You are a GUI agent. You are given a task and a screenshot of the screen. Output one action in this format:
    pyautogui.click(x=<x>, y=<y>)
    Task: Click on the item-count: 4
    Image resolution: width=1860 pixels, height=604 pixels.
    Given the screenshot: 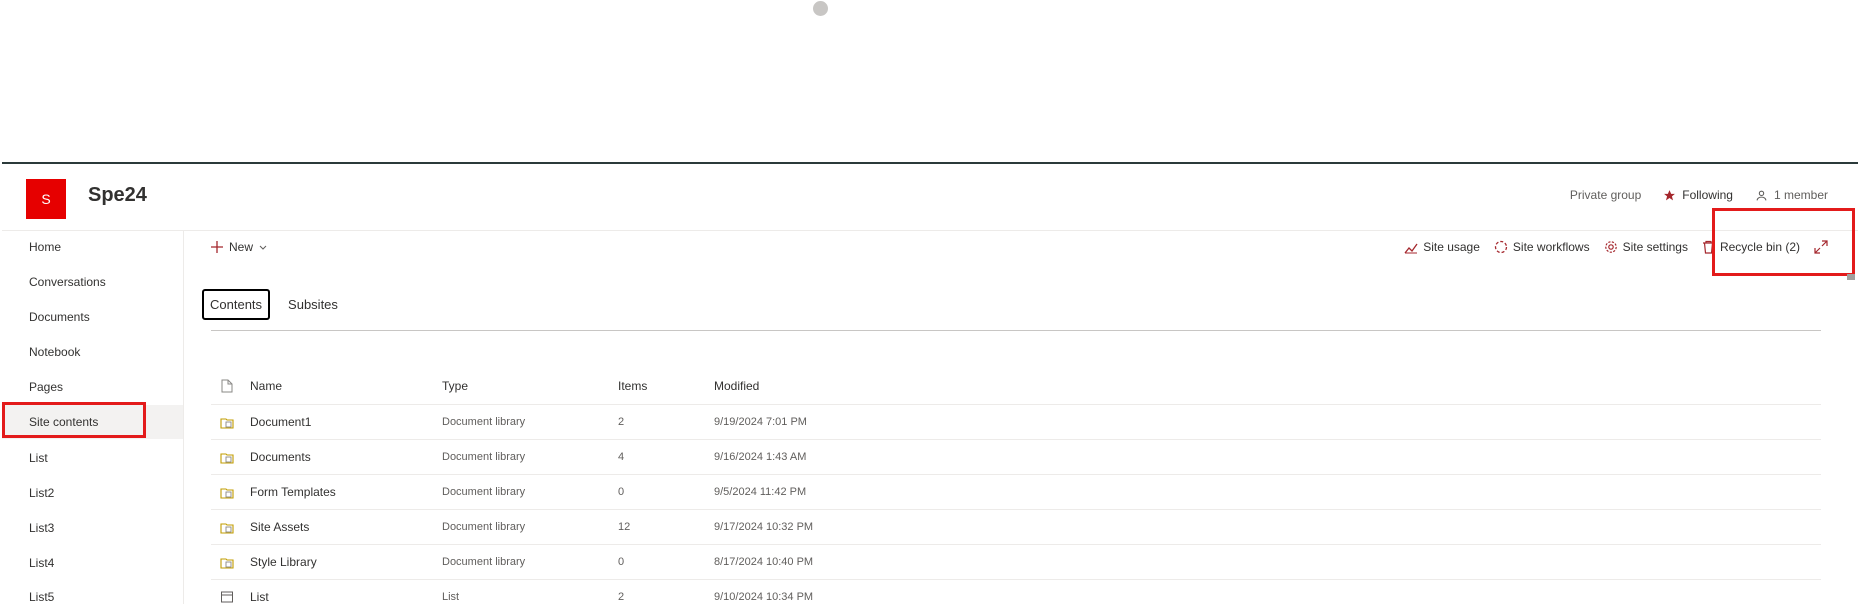 What is the action you would take?
    pyautogui.click(x=621, y=457)
    